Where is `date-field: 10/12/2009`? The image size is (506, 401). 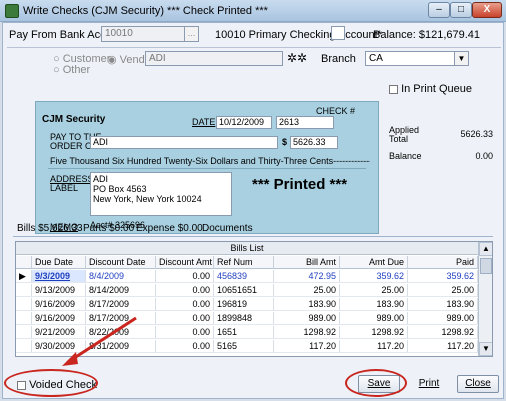 date-field: 10/12/2009 is located at coordinates (244, 122).